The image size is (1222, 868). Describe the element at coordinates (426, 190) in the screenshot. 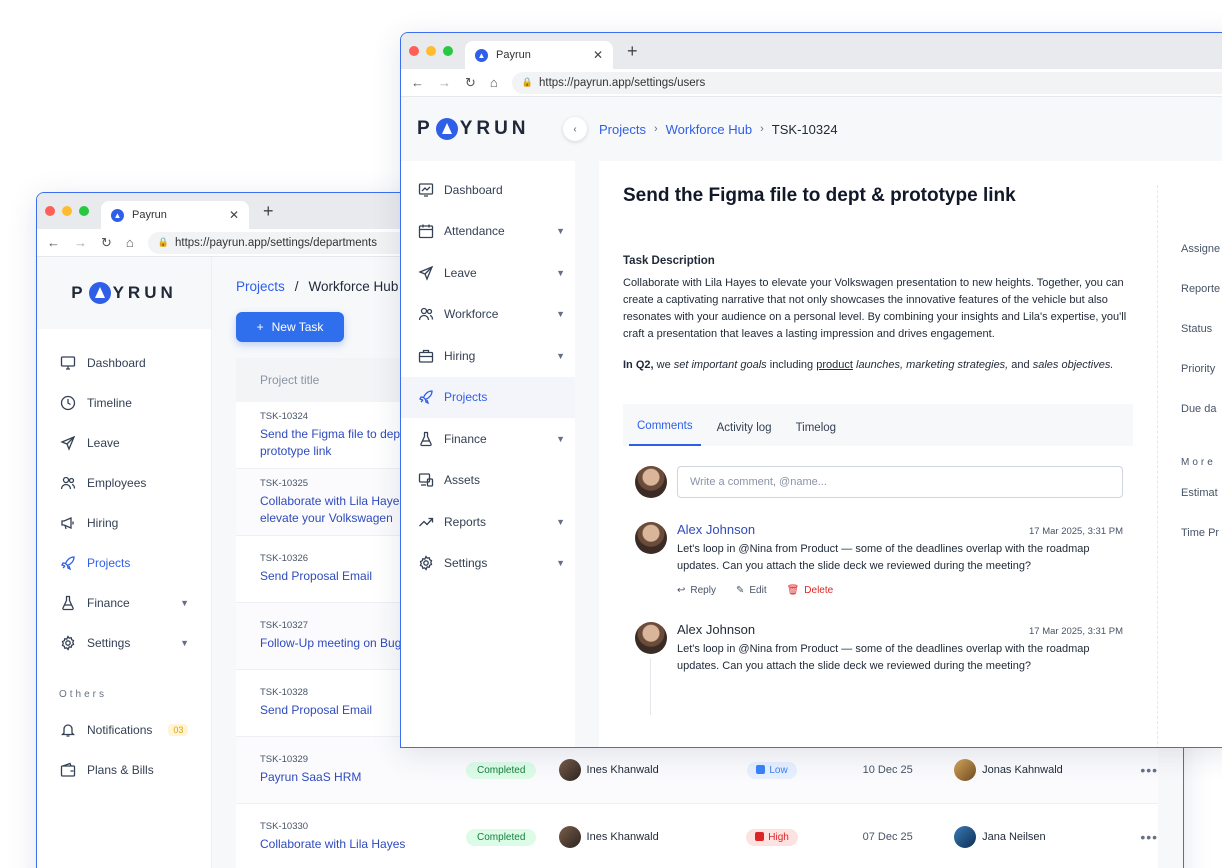

I see `chart-icon` at that location.